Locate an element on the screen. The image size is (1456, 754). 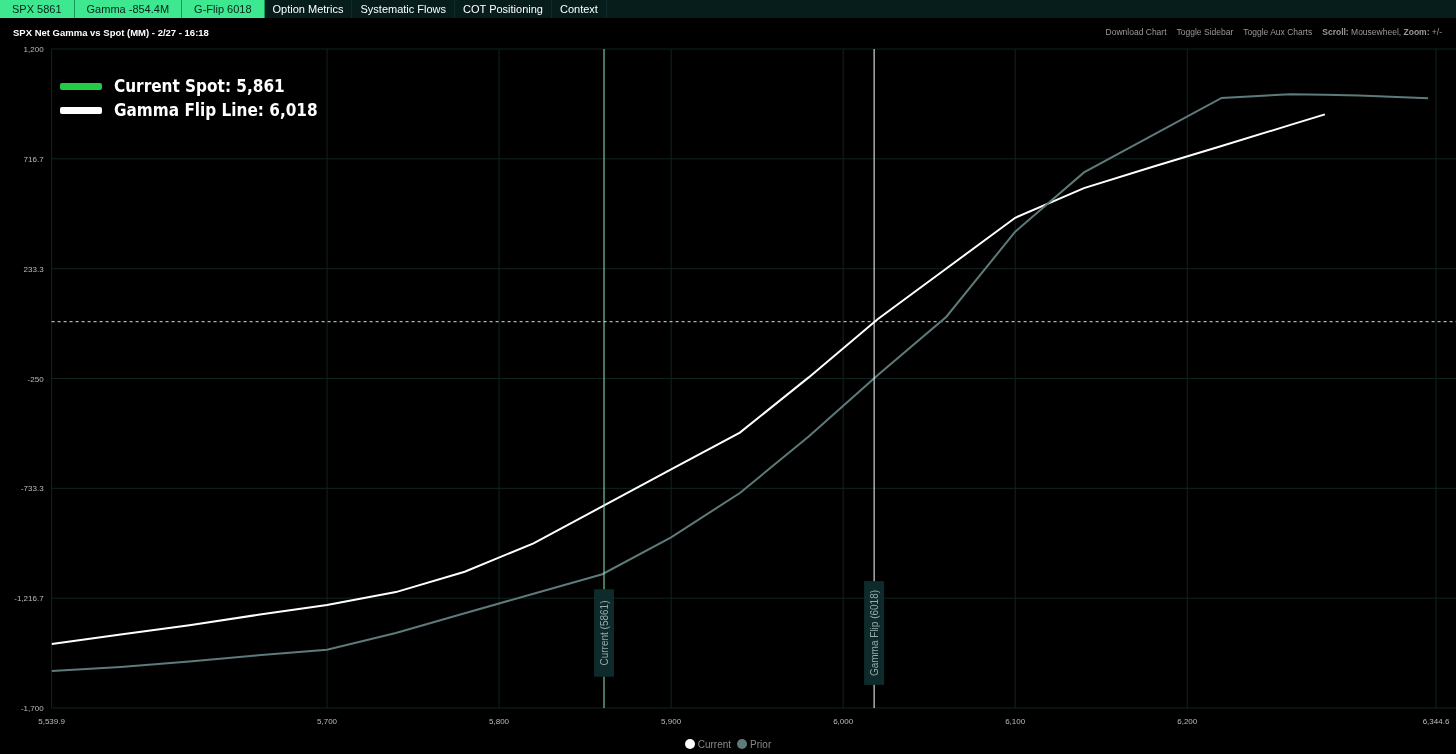
axis-tick-label: -733.3 is located at coordinates (32, 489).